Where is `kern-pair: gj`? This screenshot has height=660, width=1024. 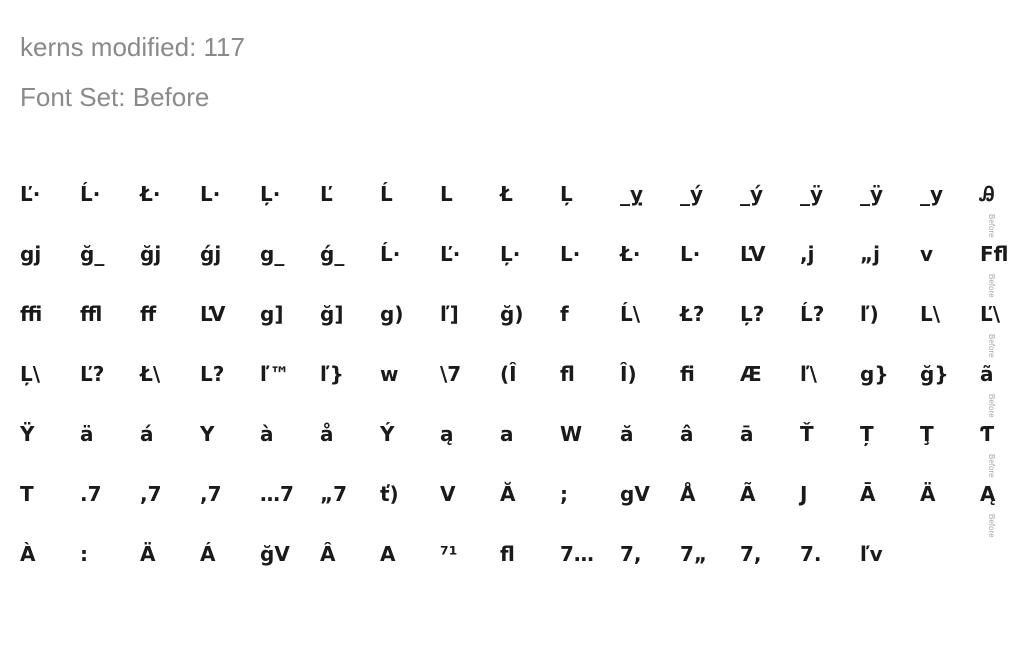 kern-pair: gj is located at coordinates (31, 254).